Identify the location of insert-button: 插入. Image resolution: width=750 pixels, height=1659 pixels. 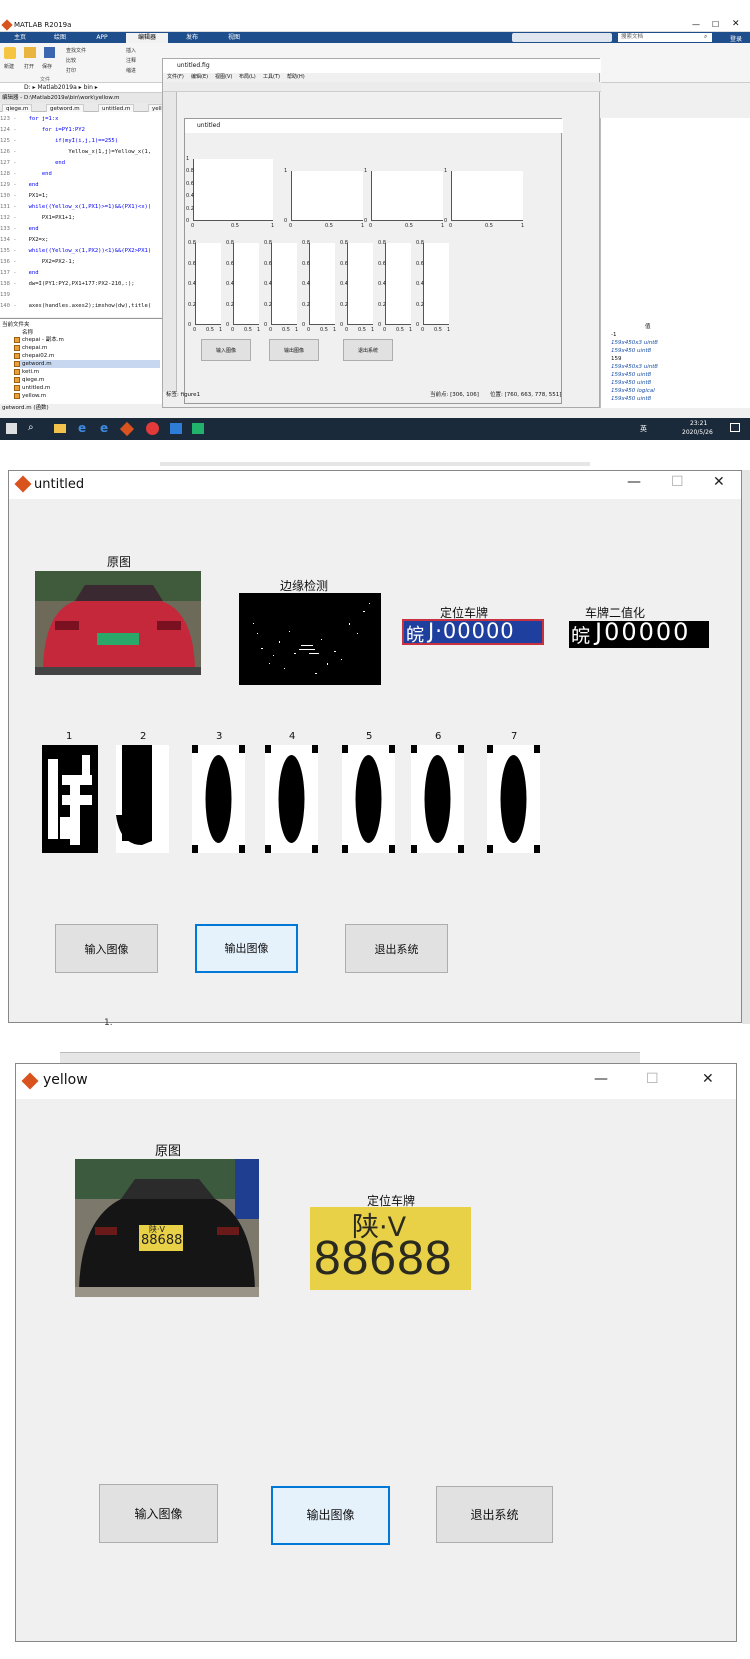
(131, 50).